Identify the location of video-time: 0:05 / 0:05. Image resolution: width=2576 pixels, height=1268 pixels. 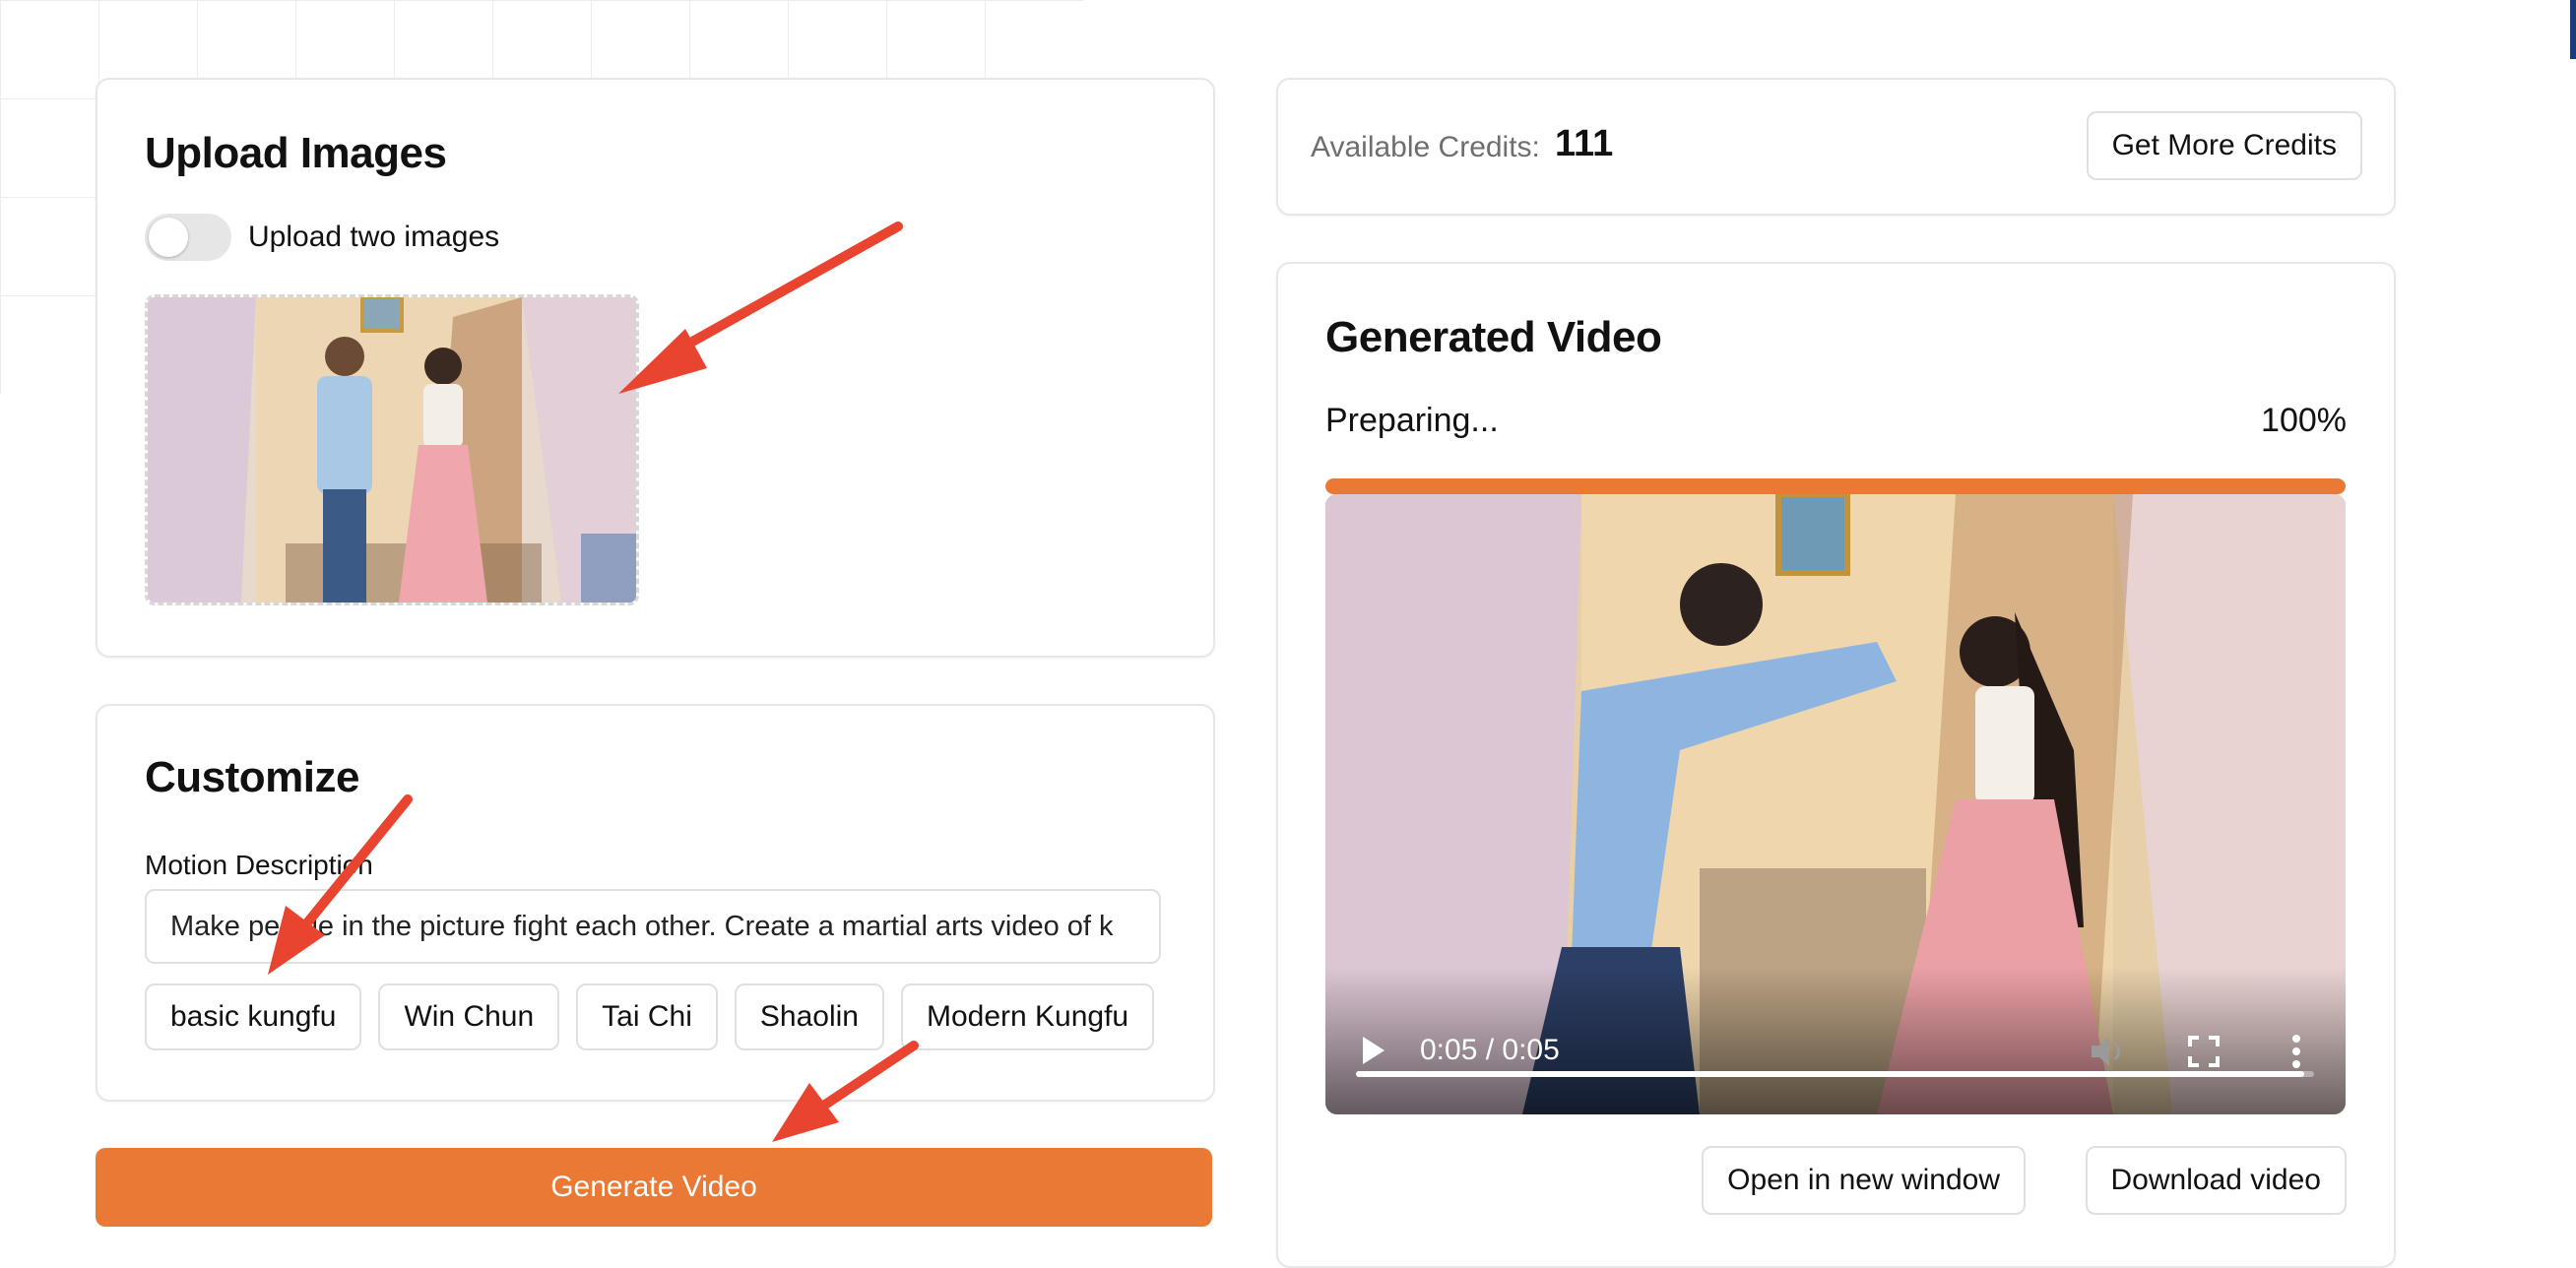
(1490, 1050).